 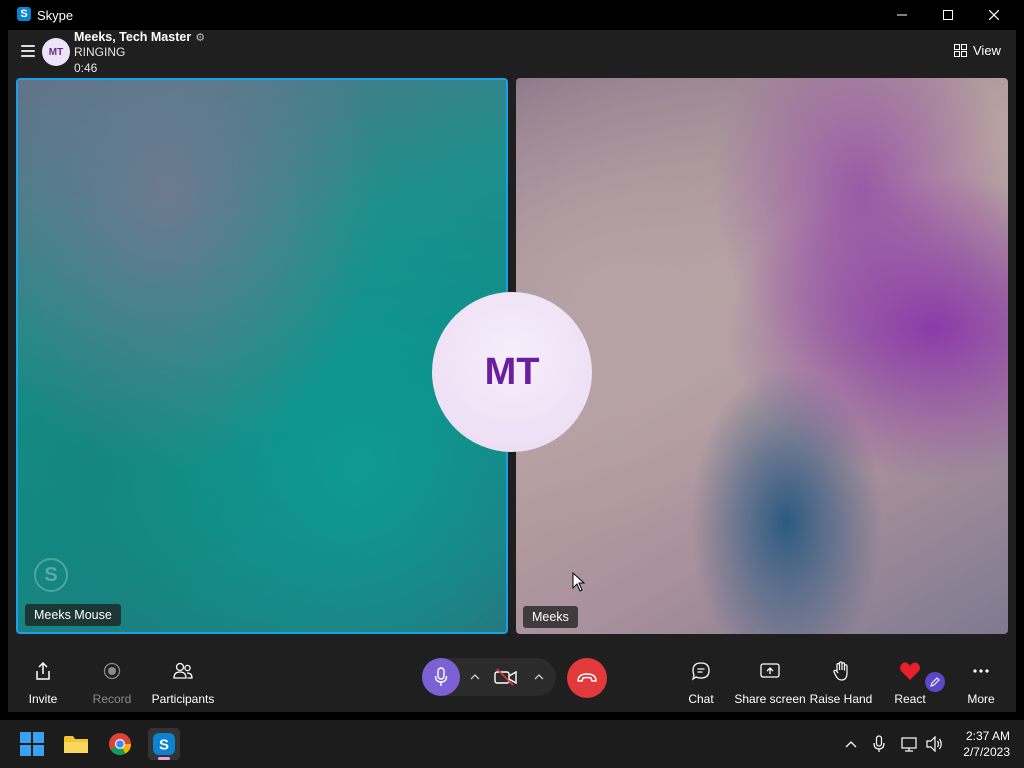 I want to click on raise-hand-label: Raise Hand, so click(x=841, y=699).